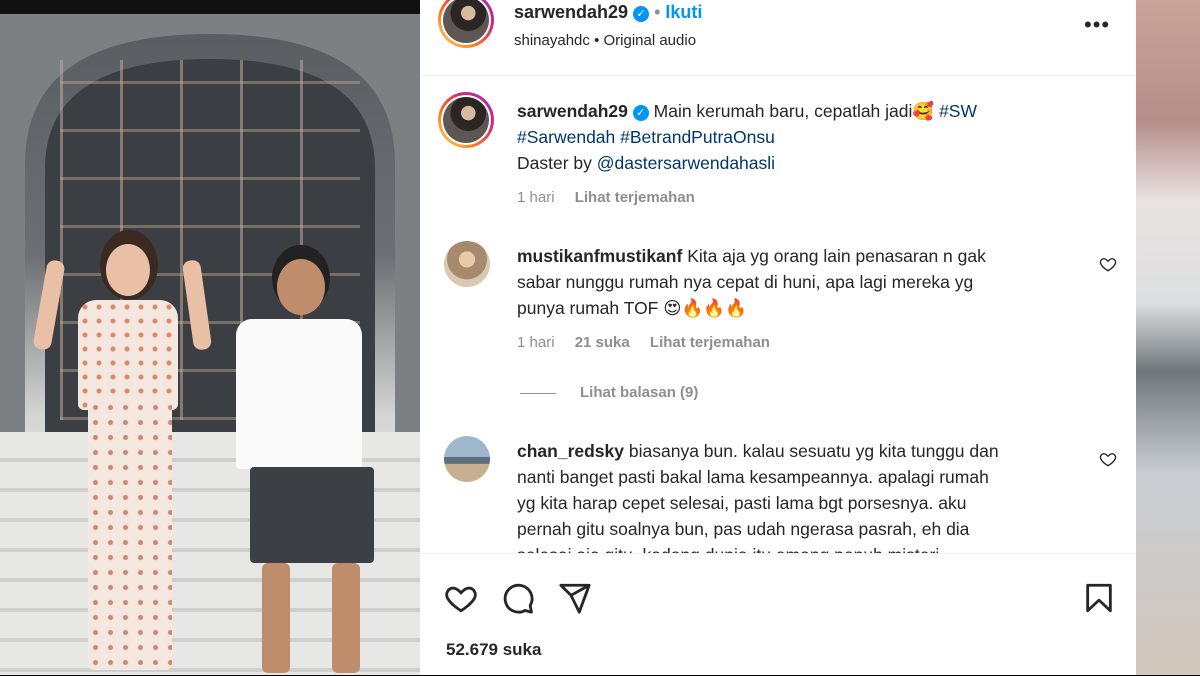 The height and width of the screenshot is (676, 1200). What do you see at coordinates (958, 111) in the screenshot?
I see `hashtag-link: #SW` at bounding box center [958, 111].